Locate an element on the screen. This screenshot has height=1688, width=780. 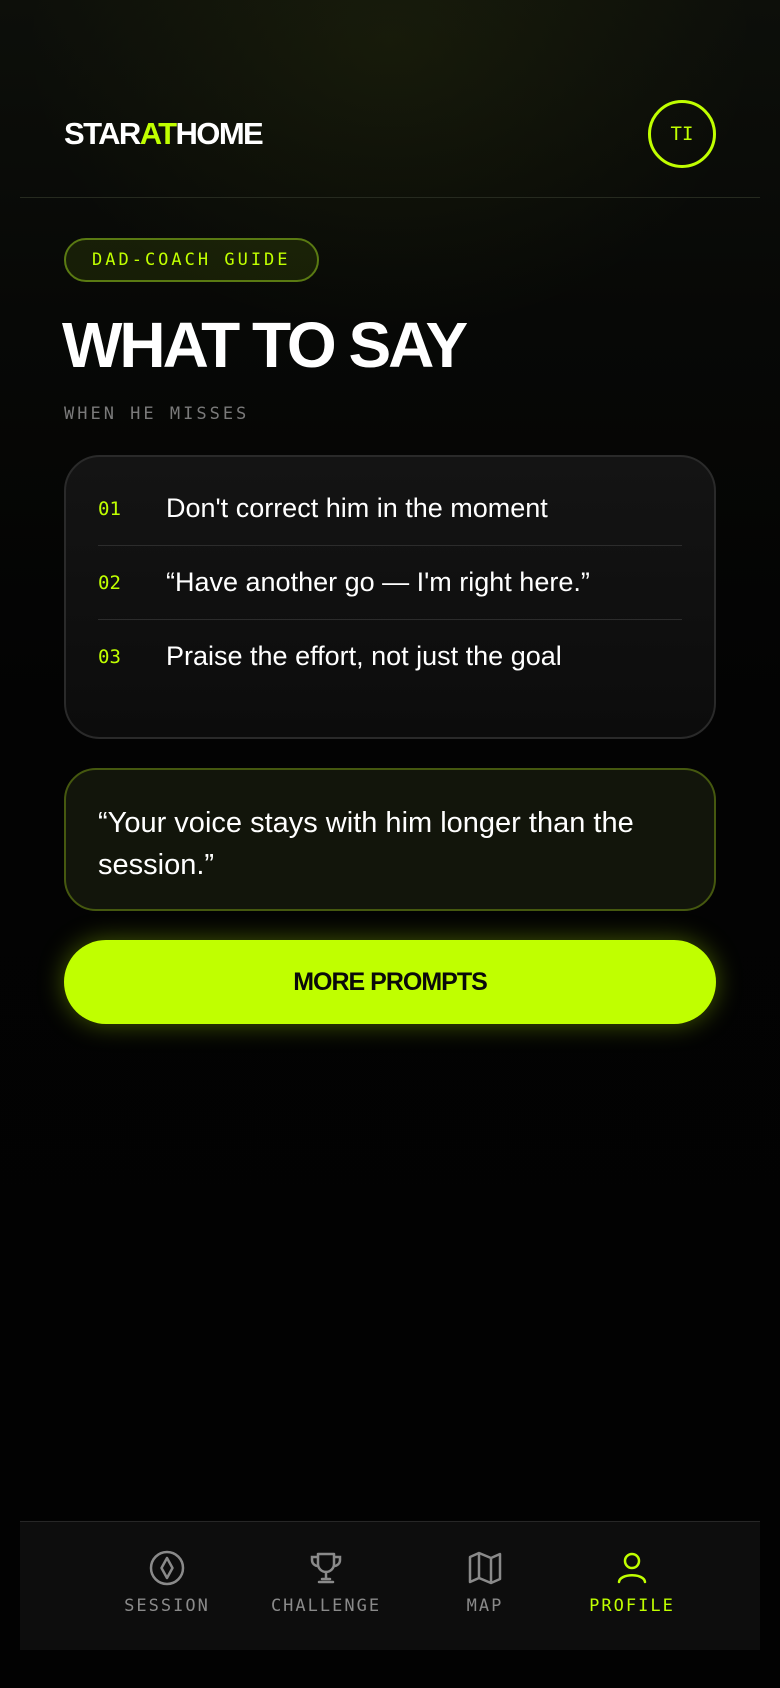
nav-item-session: SESSION is located at coordinates (167, 1582).